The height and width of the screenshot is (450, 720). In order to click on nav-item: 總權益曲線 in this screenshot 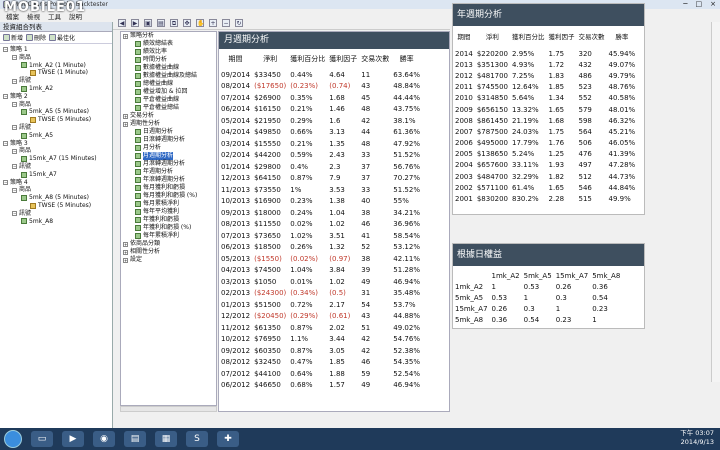, I will do `click(168, 84)`.